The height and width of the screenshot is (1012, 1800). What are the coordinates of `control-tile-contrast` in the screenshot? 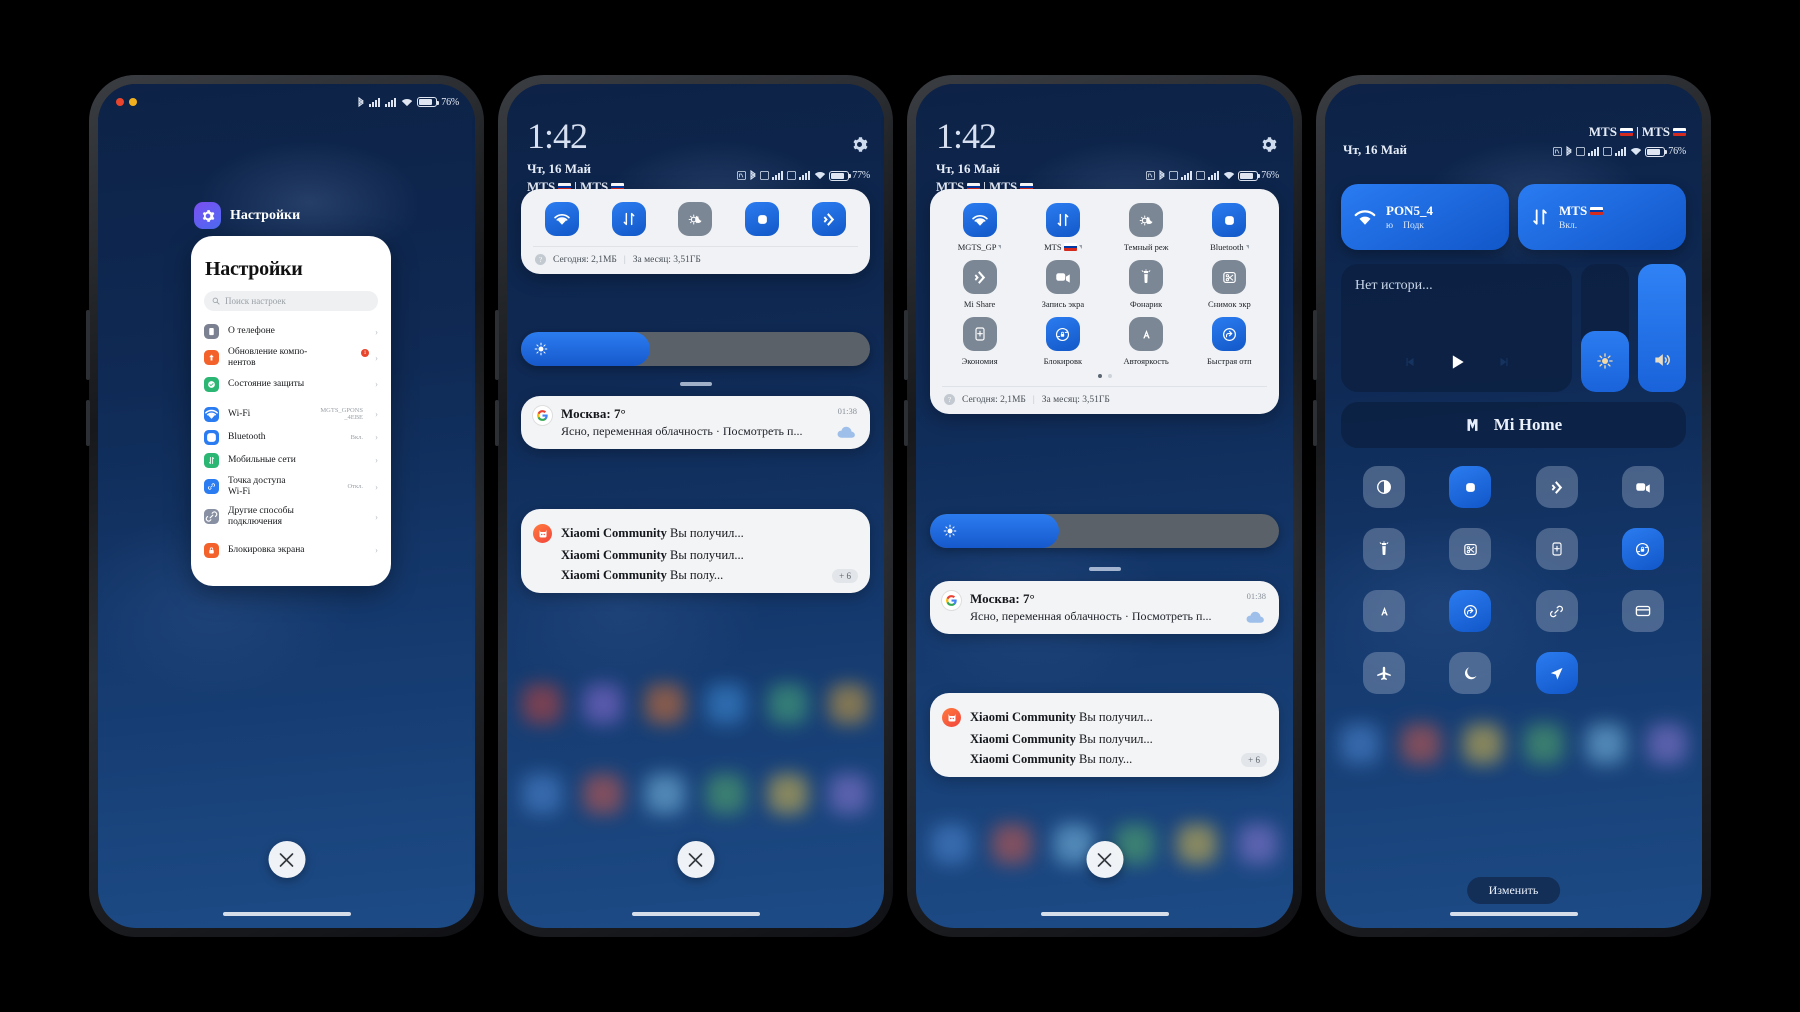 It's located at (1384, 487).